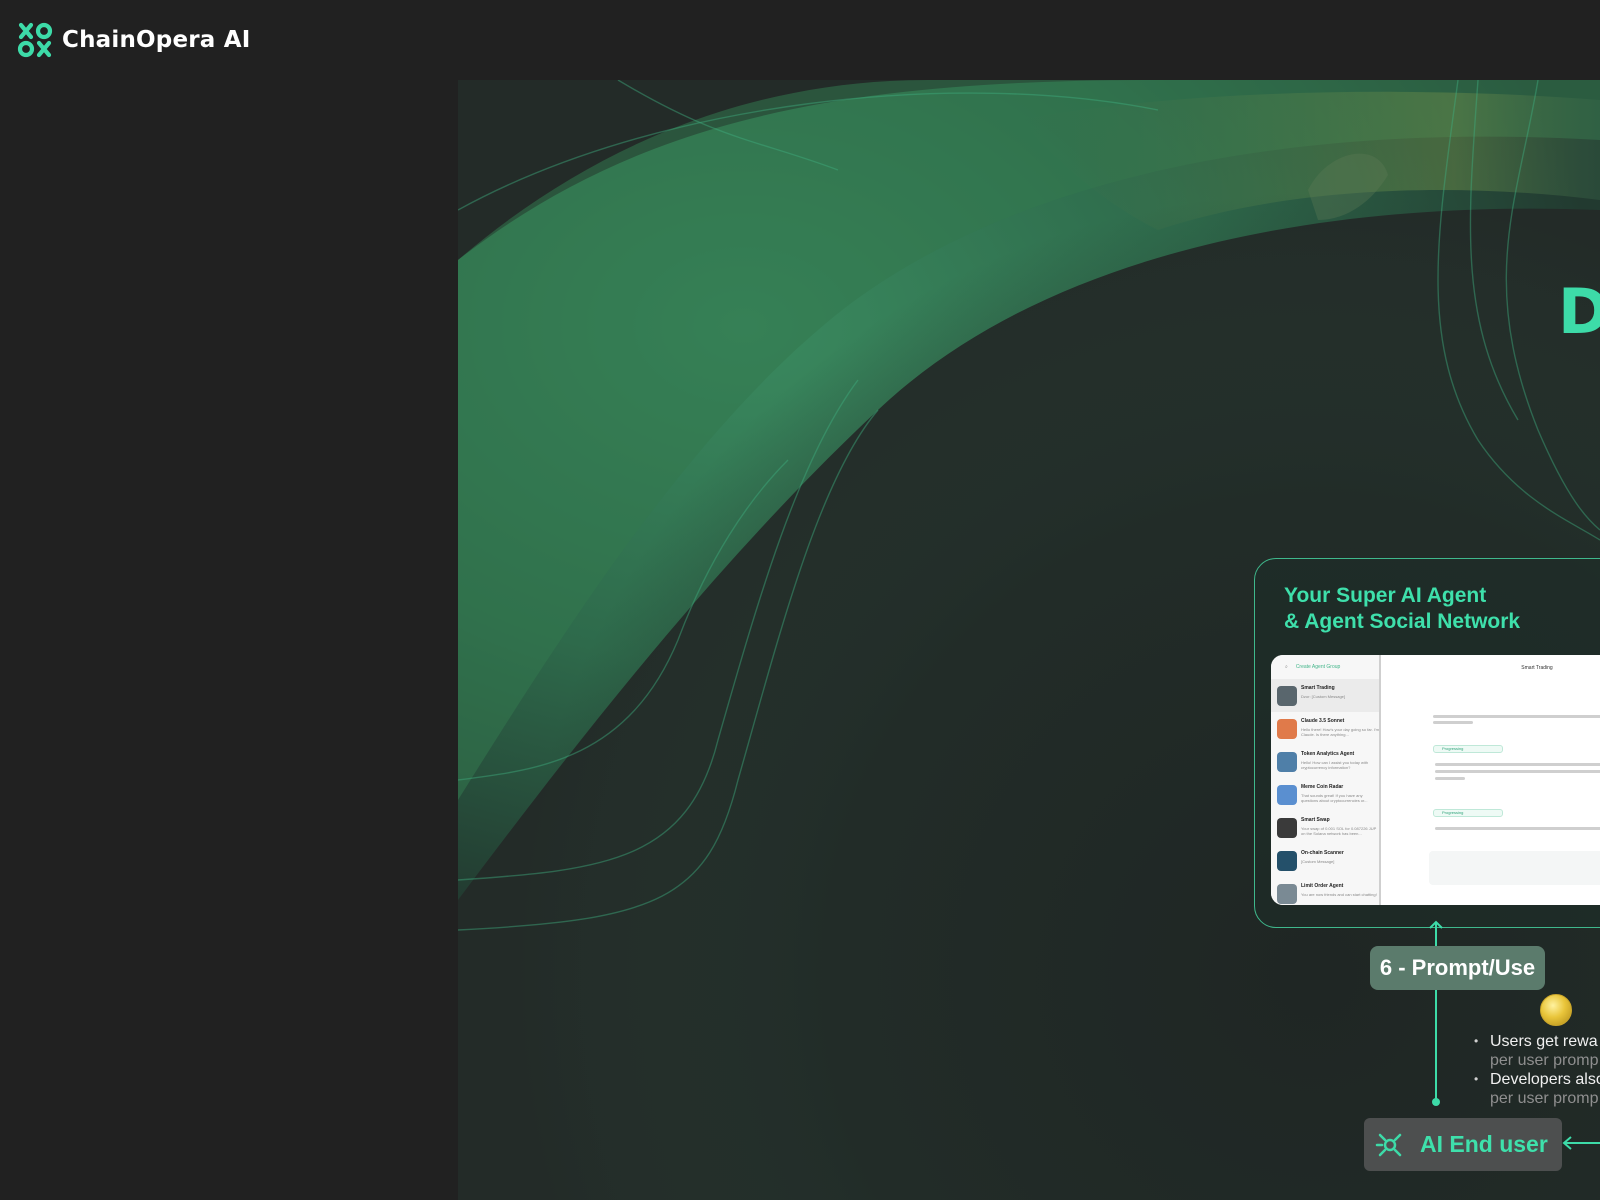 The width and height of the screenshot is (1600, 1200). Describe the element at coordinates (1544, 1041) in the screenshot. I see `reward-title: Users get rewa` at that location.